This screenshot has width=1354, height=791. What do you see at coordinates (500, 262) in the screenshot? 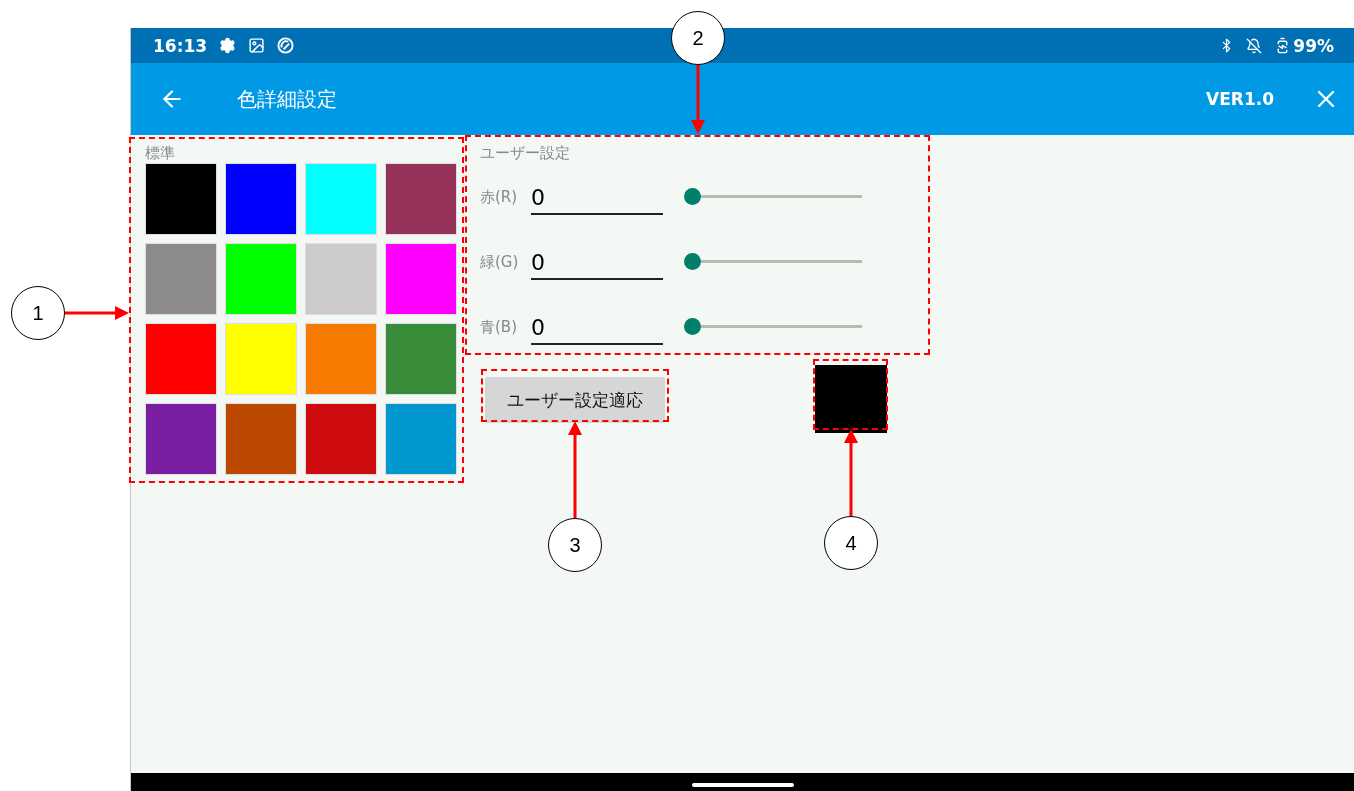
I see `channel-label: 緑(G)` at bounding box center [500, 262].